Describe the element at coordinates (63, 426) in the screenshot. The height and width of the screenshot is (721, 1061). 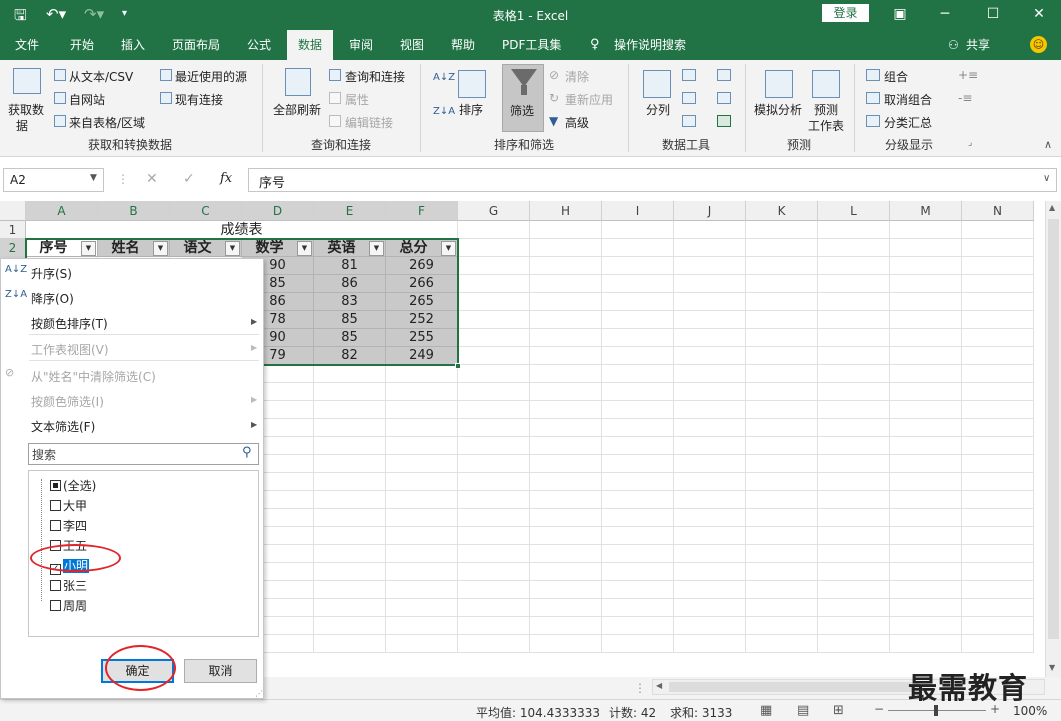
I see `menu-text-filters: 文本筛选(F)` at that location.